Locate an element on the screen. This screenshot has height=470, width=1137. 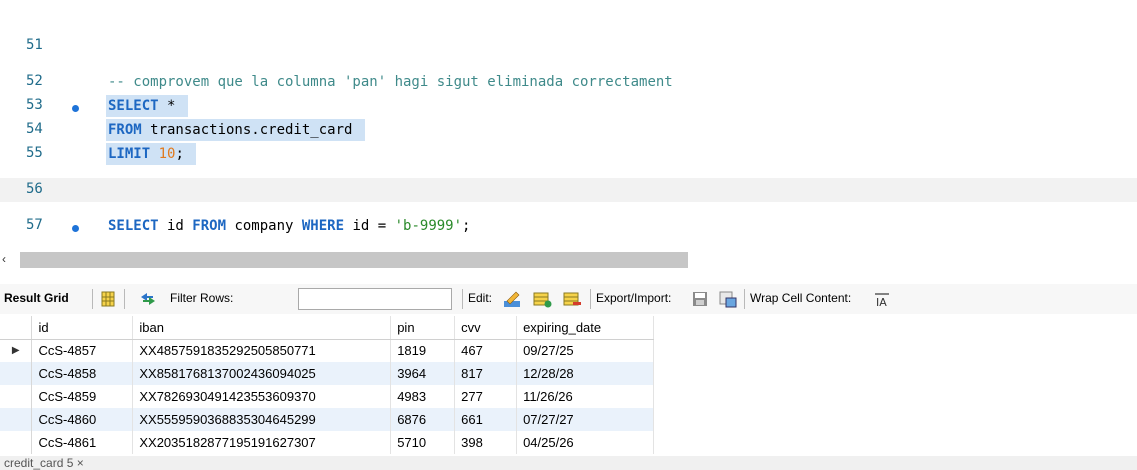
editor-line-55: 55 LIMIT 10; is located at coordinates (568, 154).